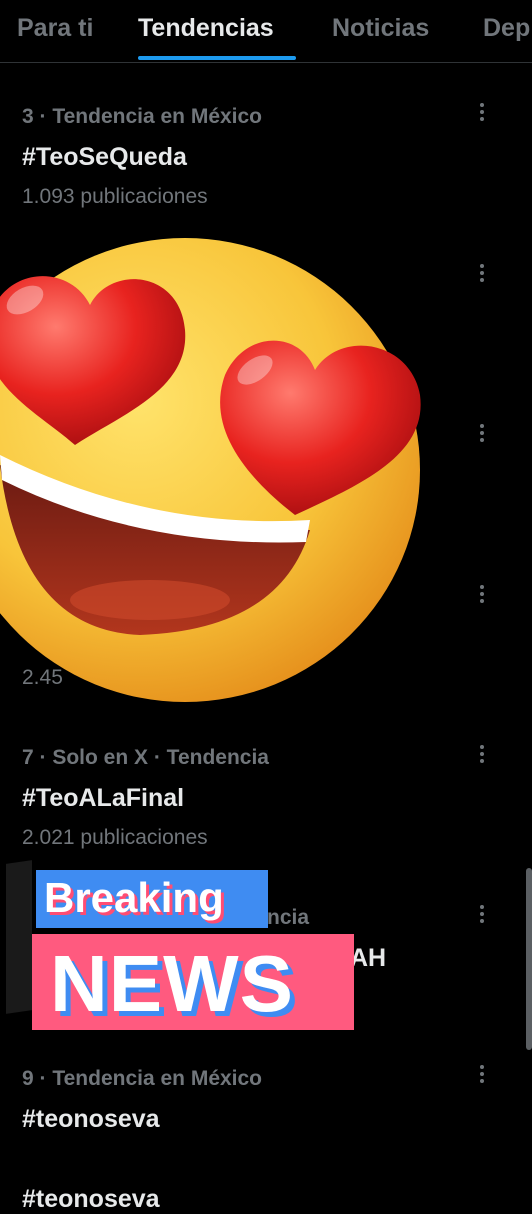  Describe the element at coordinates (142, 116) in the screenshot. I see `trend-meta: 3 · Tendencia en México` at that location.